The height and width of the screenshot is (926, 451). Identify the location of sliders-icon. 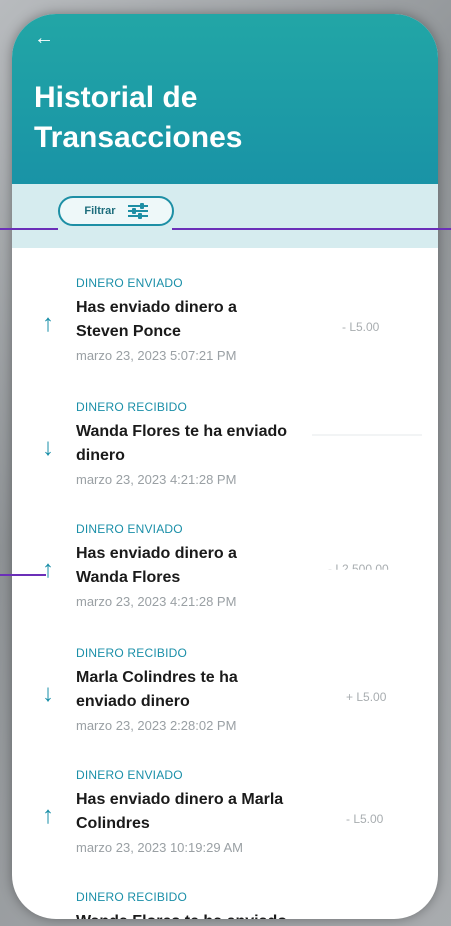
(137, 211).